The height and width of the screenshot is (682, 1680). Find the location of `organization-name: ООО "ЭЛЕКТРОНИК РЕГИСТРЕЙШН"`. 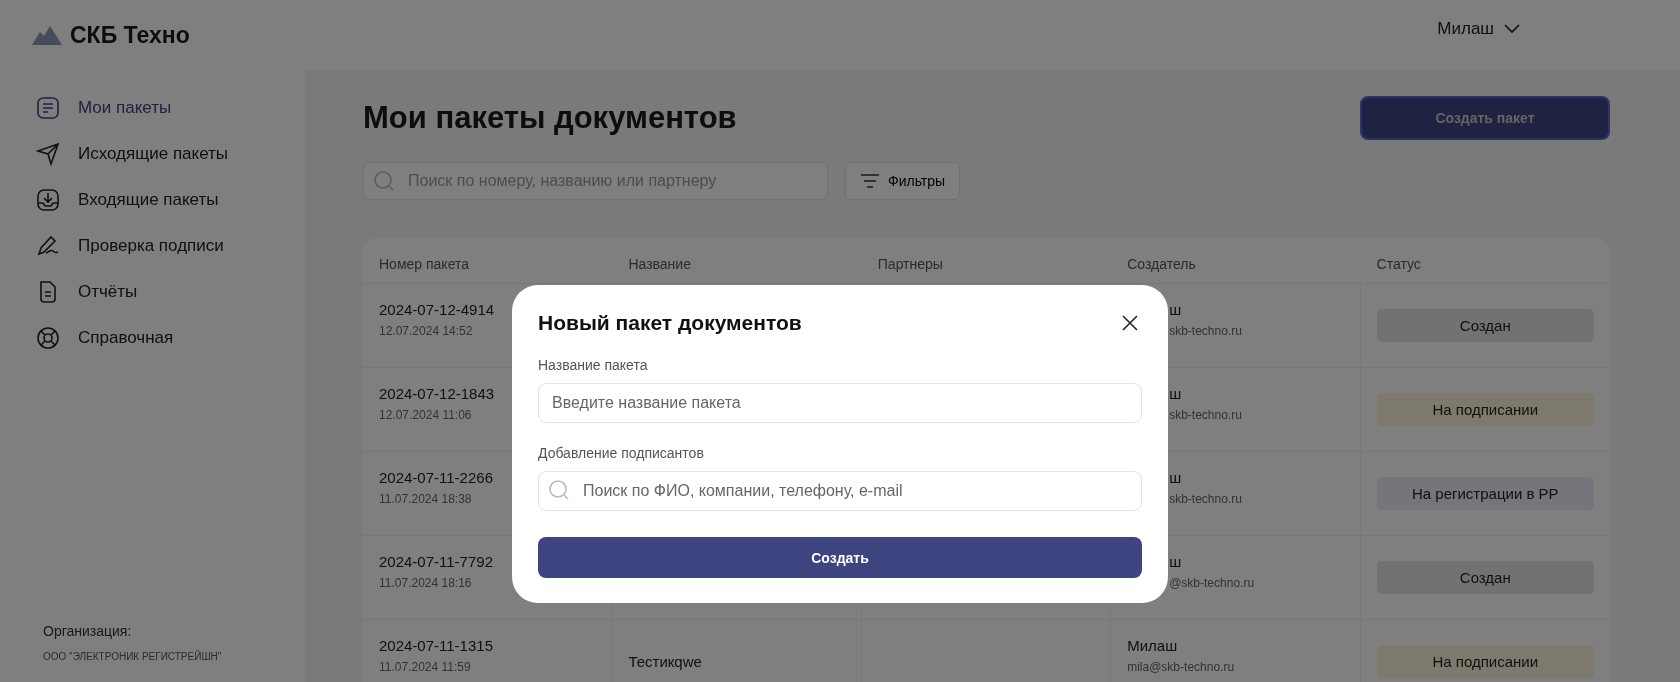

organization-name: ООО "ЭЛЕКТРОНИК РЕГИСТРЕЙШН" is located at coordinates (133, 656).